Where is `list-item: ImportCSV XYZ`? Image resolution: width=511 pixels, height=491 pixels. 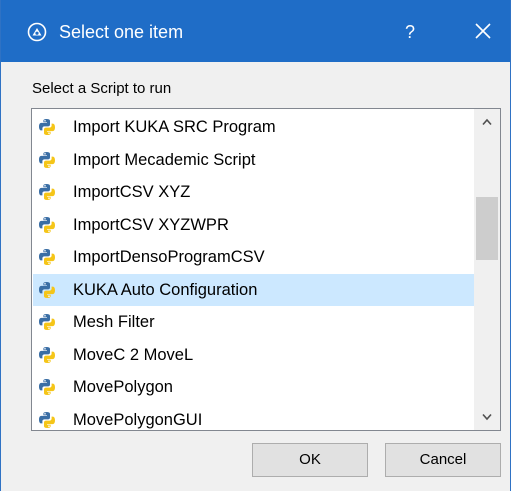
list-item: ImportCSV XYZ is located at coordinates (253, 192).